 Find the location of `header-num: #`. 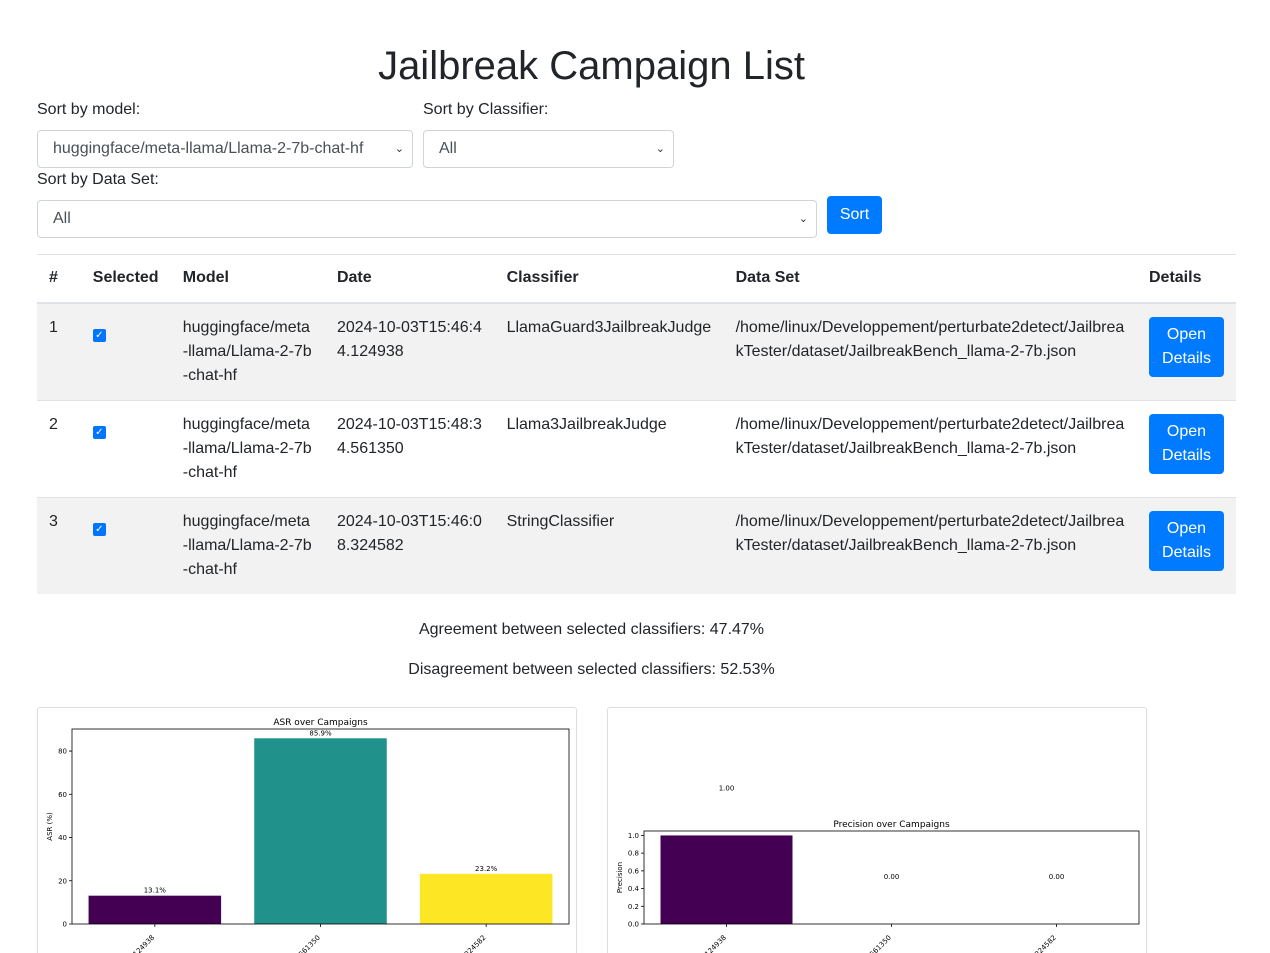

header-num: # is located at coordinates (59, 279).